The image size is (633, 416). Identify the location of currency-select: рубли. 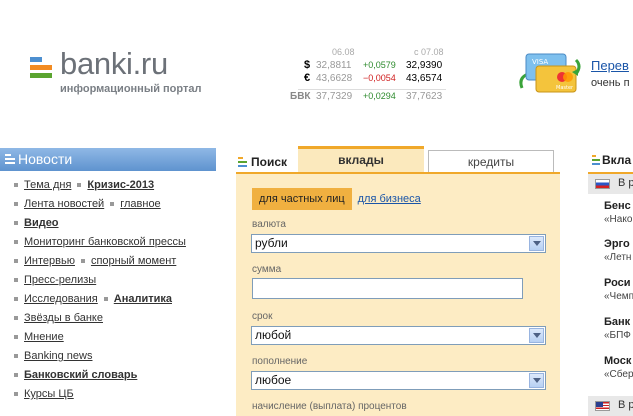
(398, 243).